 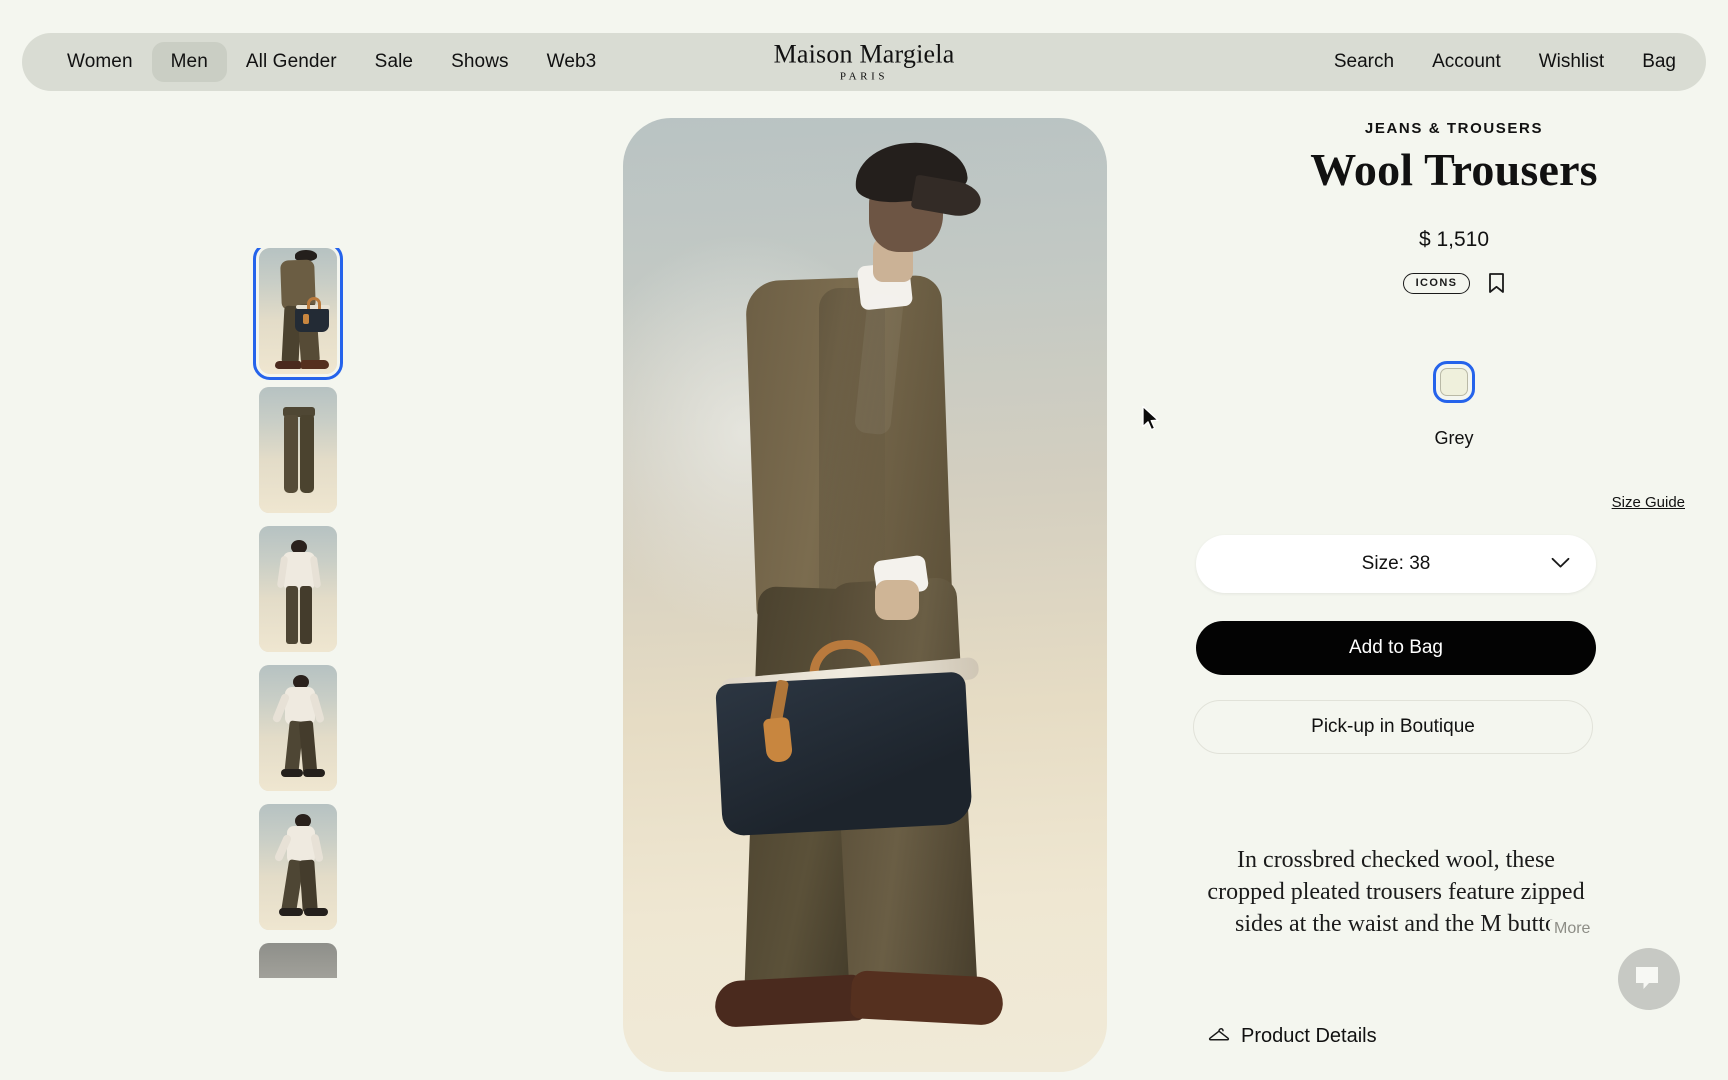 What do you see at coordinates (927, 998) in the screenshot?
I see `model-shoe-right` at bounding box center [927, 998].